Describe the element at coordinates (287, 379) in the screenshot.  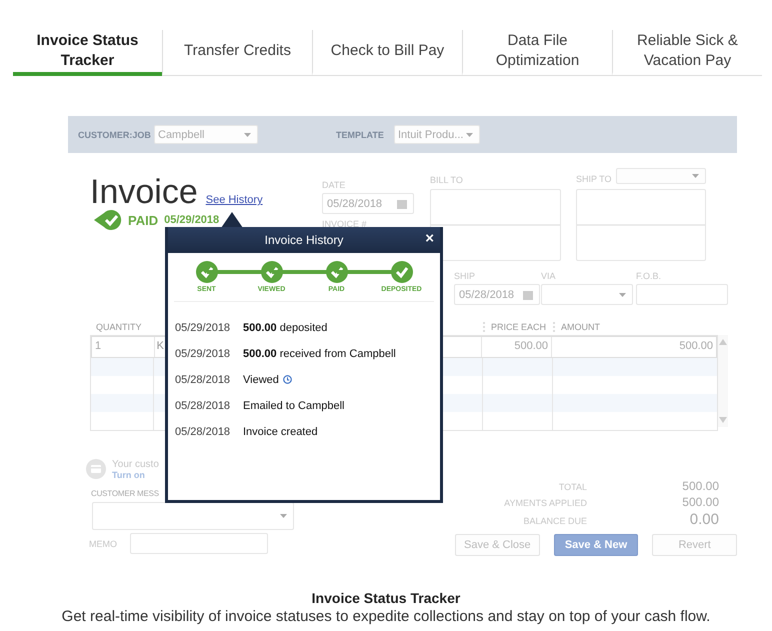
I see `clock-icon` at that location.